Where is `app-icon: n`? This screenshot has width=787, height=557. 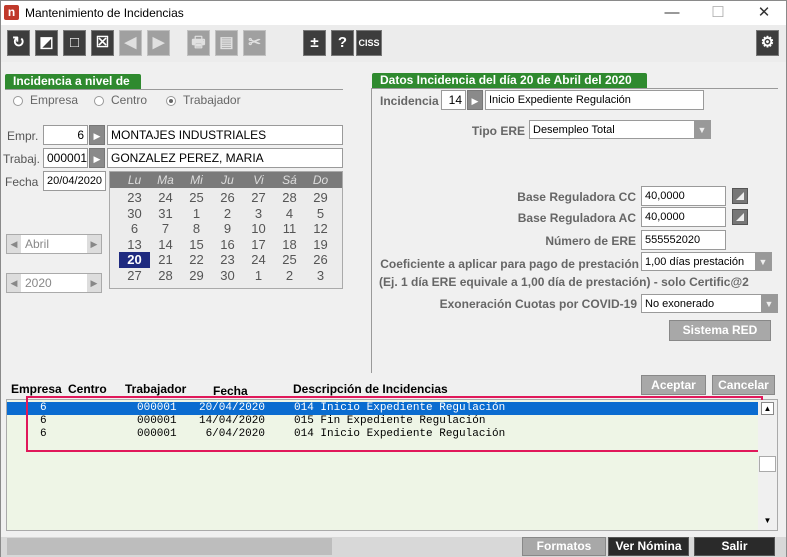
app-icon: n is located at coordinates (11, 12).